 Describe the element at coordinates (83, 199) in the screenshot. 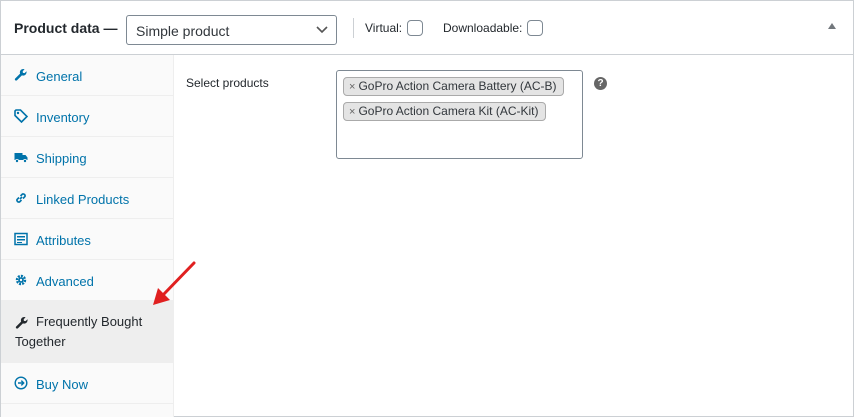

I see `tab-linked-products-label: Linked Products` at that location.